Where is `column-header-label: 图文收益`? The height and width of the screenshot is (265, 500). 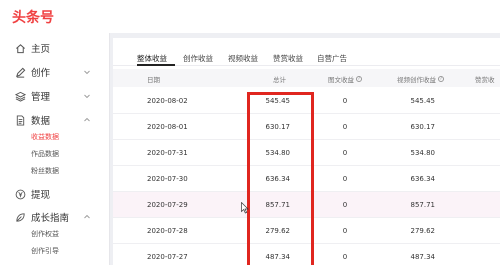
column-header-label: 图文收益 is located at coordinates (341, 80).